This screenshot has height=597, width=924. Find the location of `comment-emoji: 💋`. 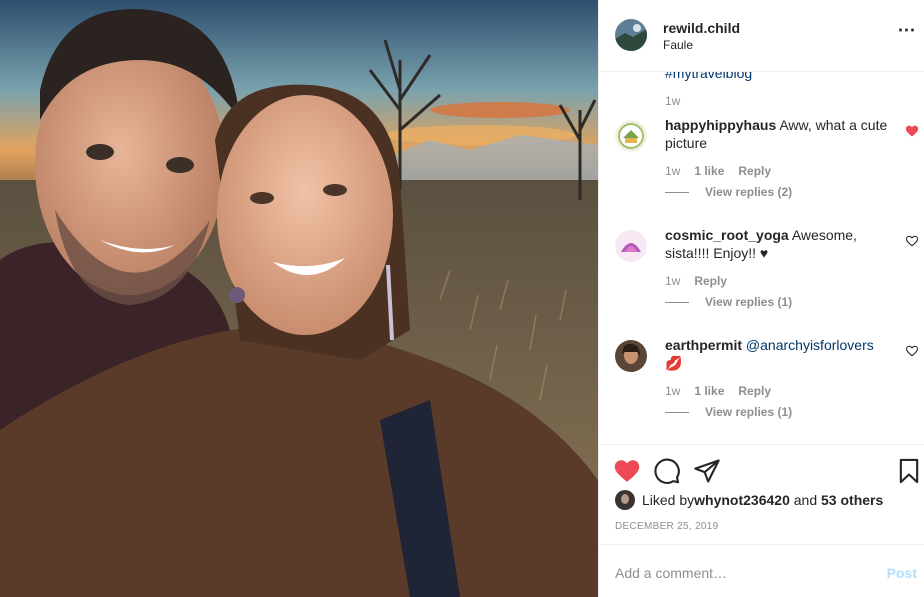

comment-emoji: 💋 is located at coordinates (674, 363).